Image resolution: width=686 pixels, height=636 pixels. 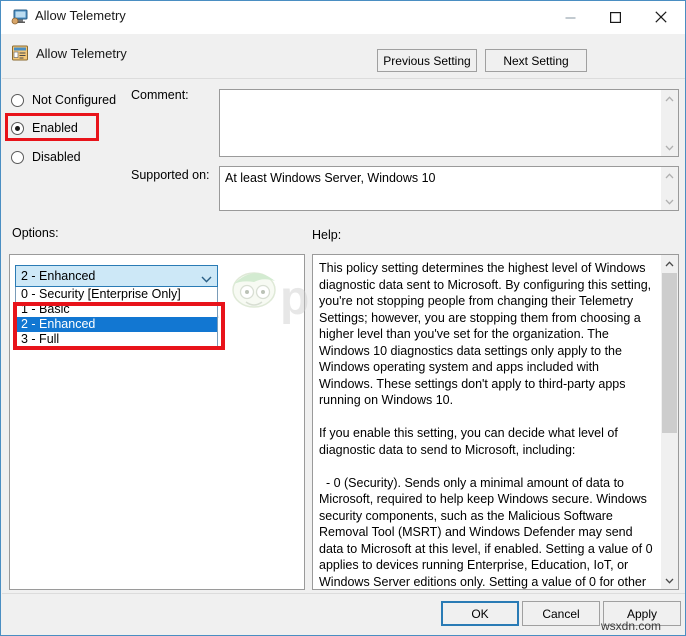 What do you see at coordinates (206, 279) in the screenshot?
I see `chevron-down-icon` at bounding box center [206, 279].